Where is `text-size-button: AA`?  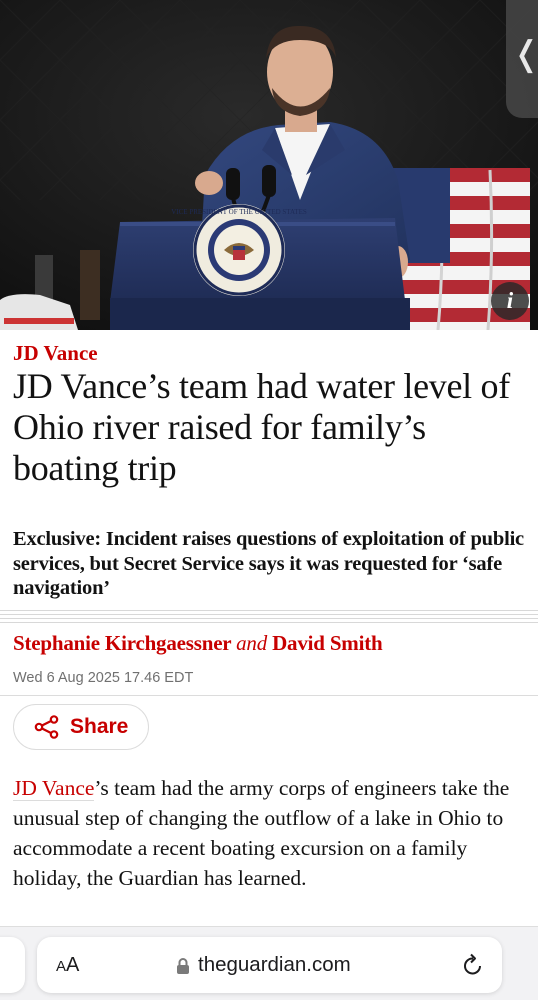 text-size-button: AA is located at coordinates (67, 965).